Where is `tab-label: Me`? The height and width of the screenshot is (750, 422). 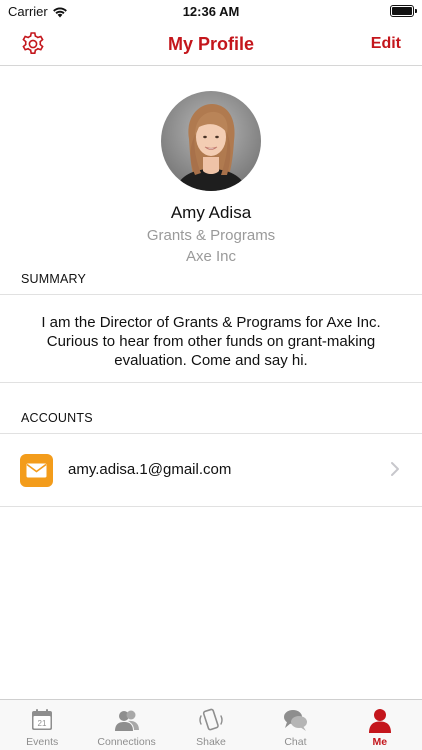 tab-label: Me is located at coordinates (380, 742).